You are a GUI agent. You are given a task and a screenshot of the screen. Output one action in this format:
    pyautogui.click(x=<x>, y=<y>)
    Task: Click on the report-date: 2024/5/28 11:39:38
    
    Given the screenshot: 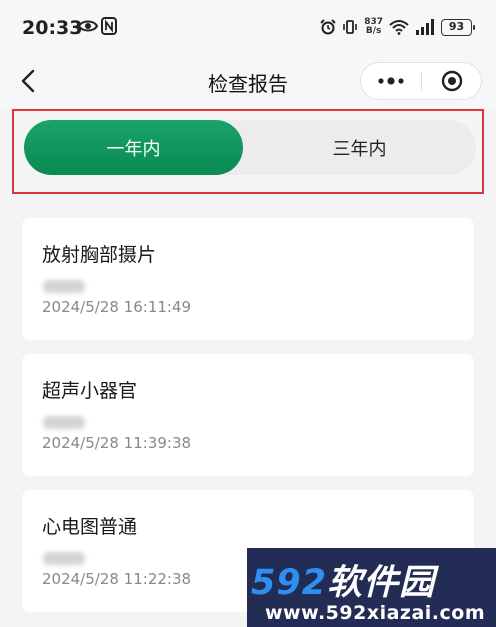 What is the action you would take?
    pyautogui.click(x=117, y=443)
    